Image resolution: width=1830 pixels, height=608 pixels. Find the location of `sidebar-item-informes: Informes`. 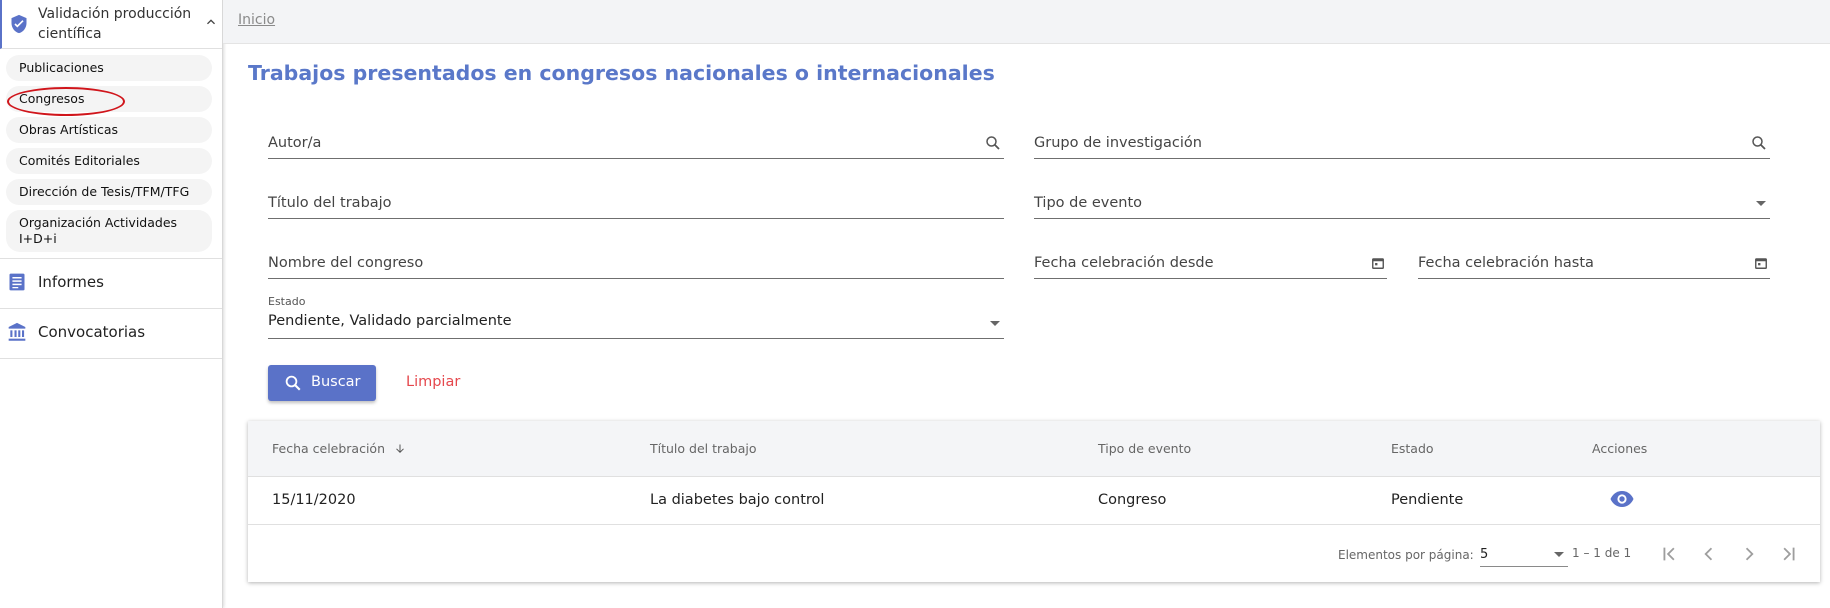

sidebar-item-informes: Informes is located at coordinates (111, 283).